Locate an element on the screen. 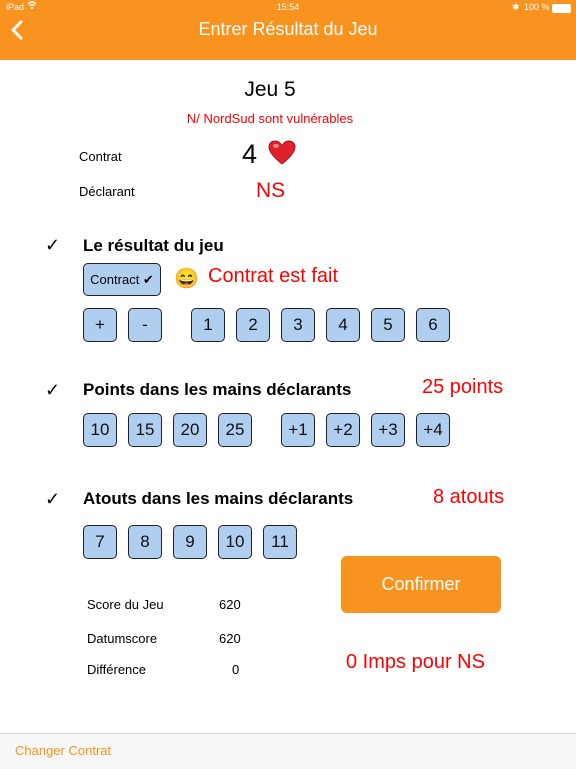 This screenshot has height=769, width=576. points-15-button: 15 is located at coordinates (145, 430).